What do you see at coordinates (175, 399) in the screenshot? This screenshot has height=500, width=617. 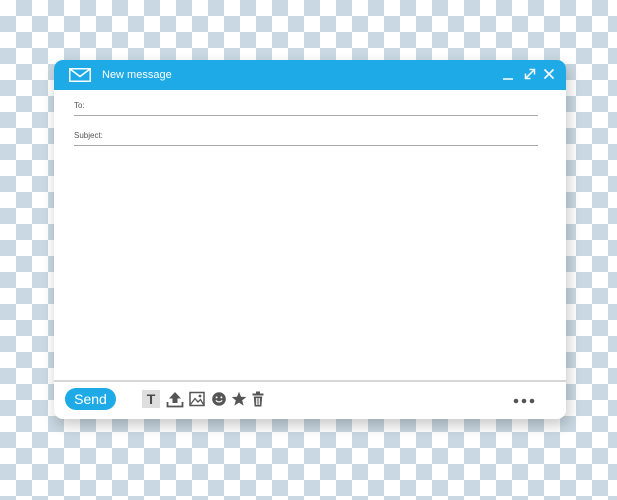 I see `upload-icon` at bounding box center [175, 399].